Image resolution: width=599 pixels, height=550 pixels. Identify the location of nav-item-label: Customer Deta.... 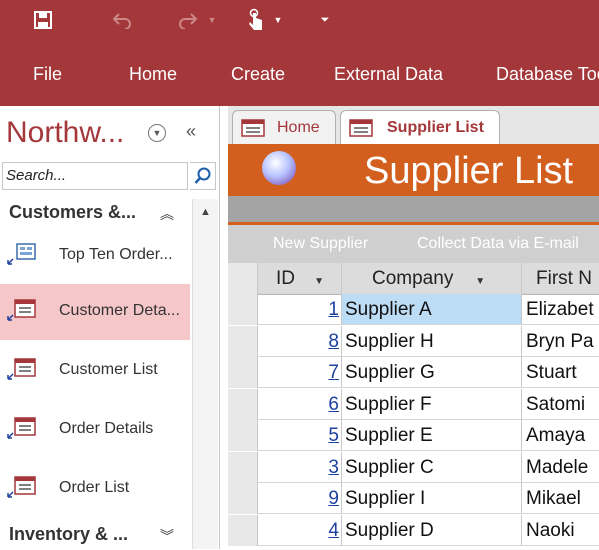
(119, 310).